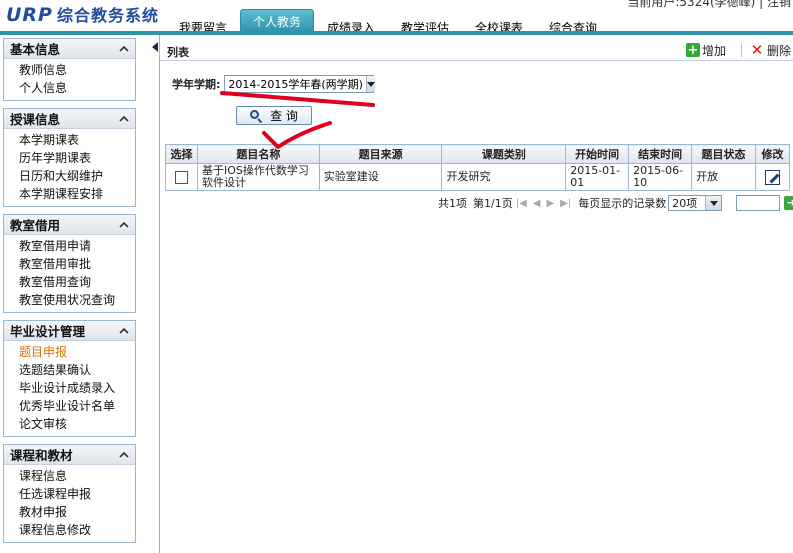  I want to click on sidebar-item-topic-declare: 题目申报, so click(77, 352).